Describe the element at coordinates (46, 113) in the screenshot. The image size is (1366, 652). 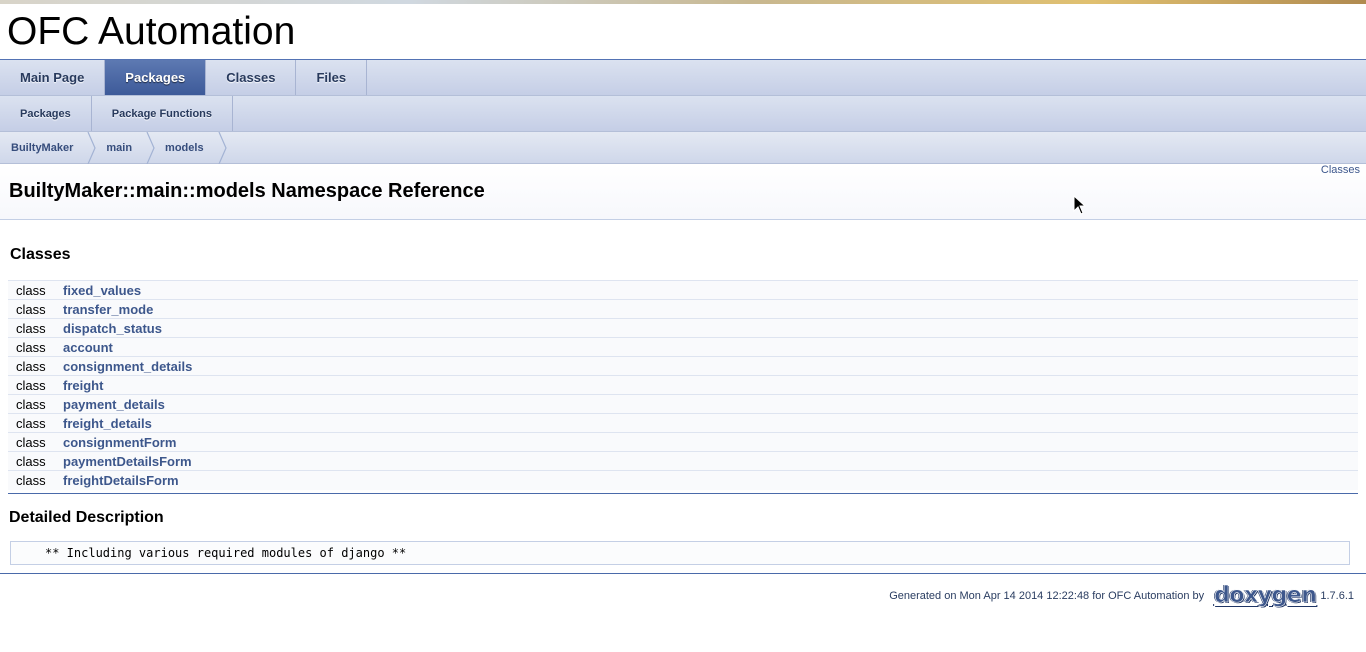
I see `subtab-packages: Packages` at that location.